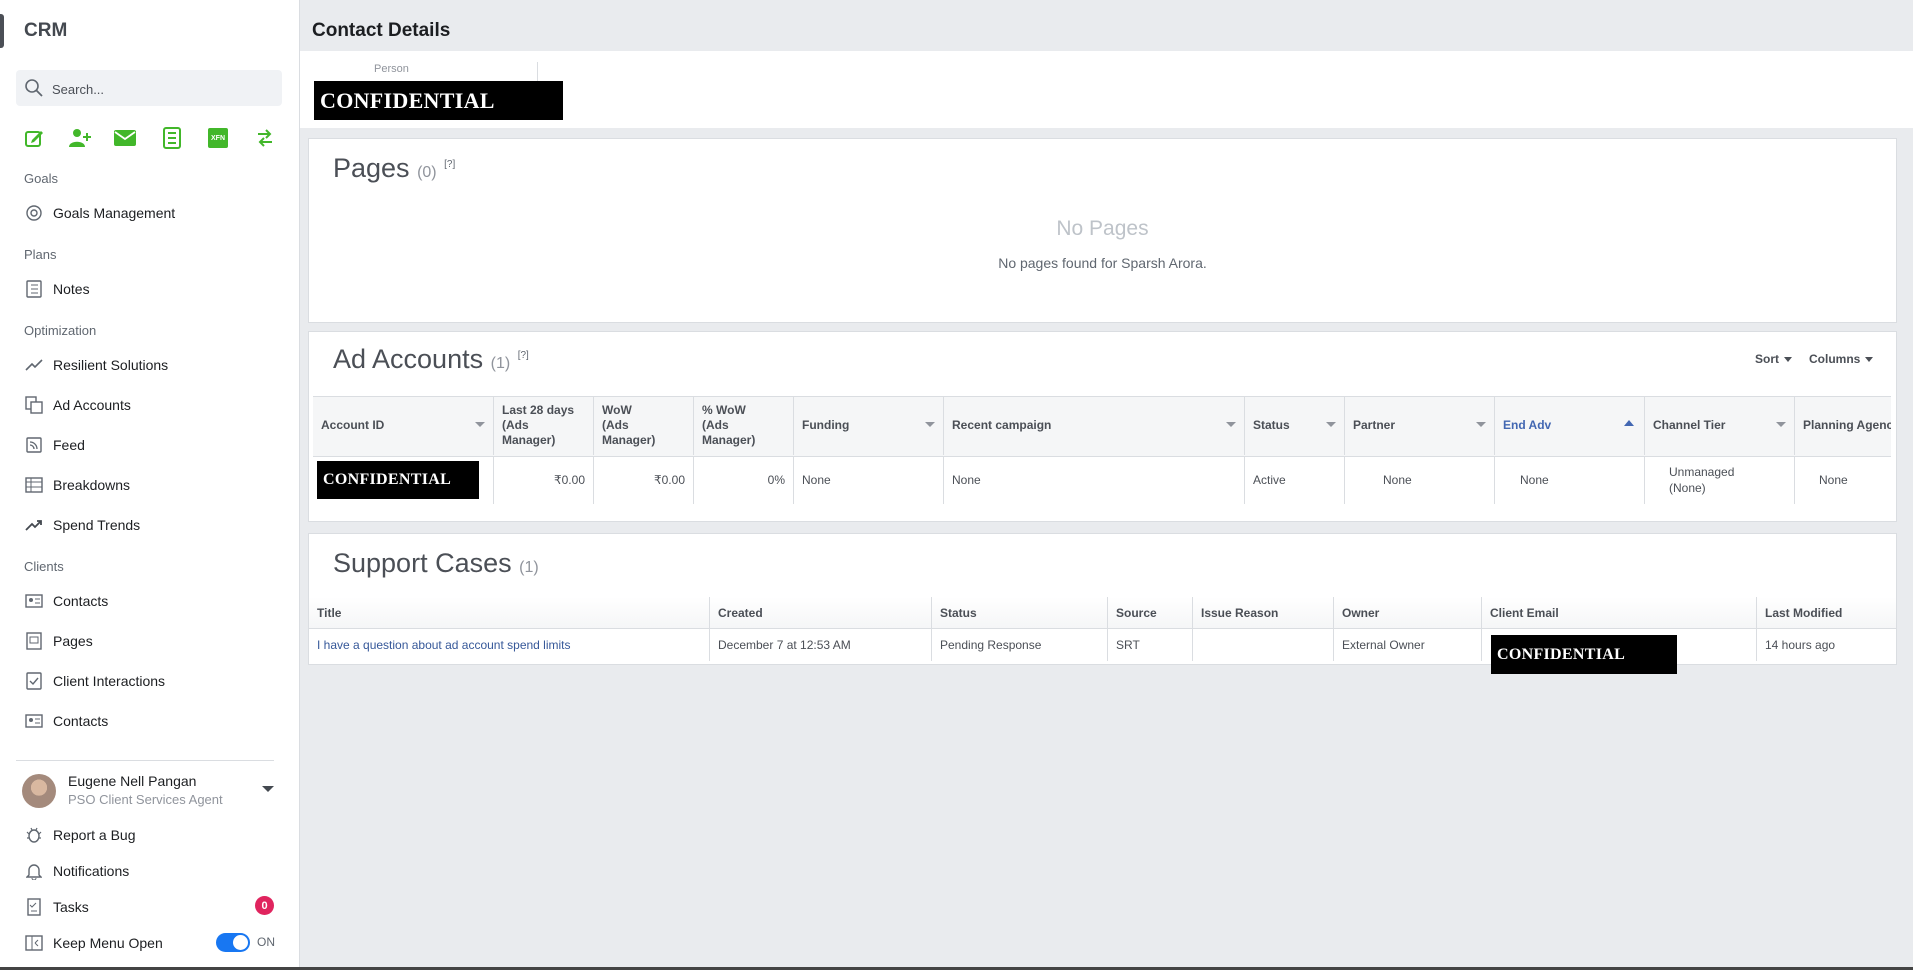  Describe the element at coordinates (1374, 425) in the screenshot. I see `header-label: Partner` at that location.